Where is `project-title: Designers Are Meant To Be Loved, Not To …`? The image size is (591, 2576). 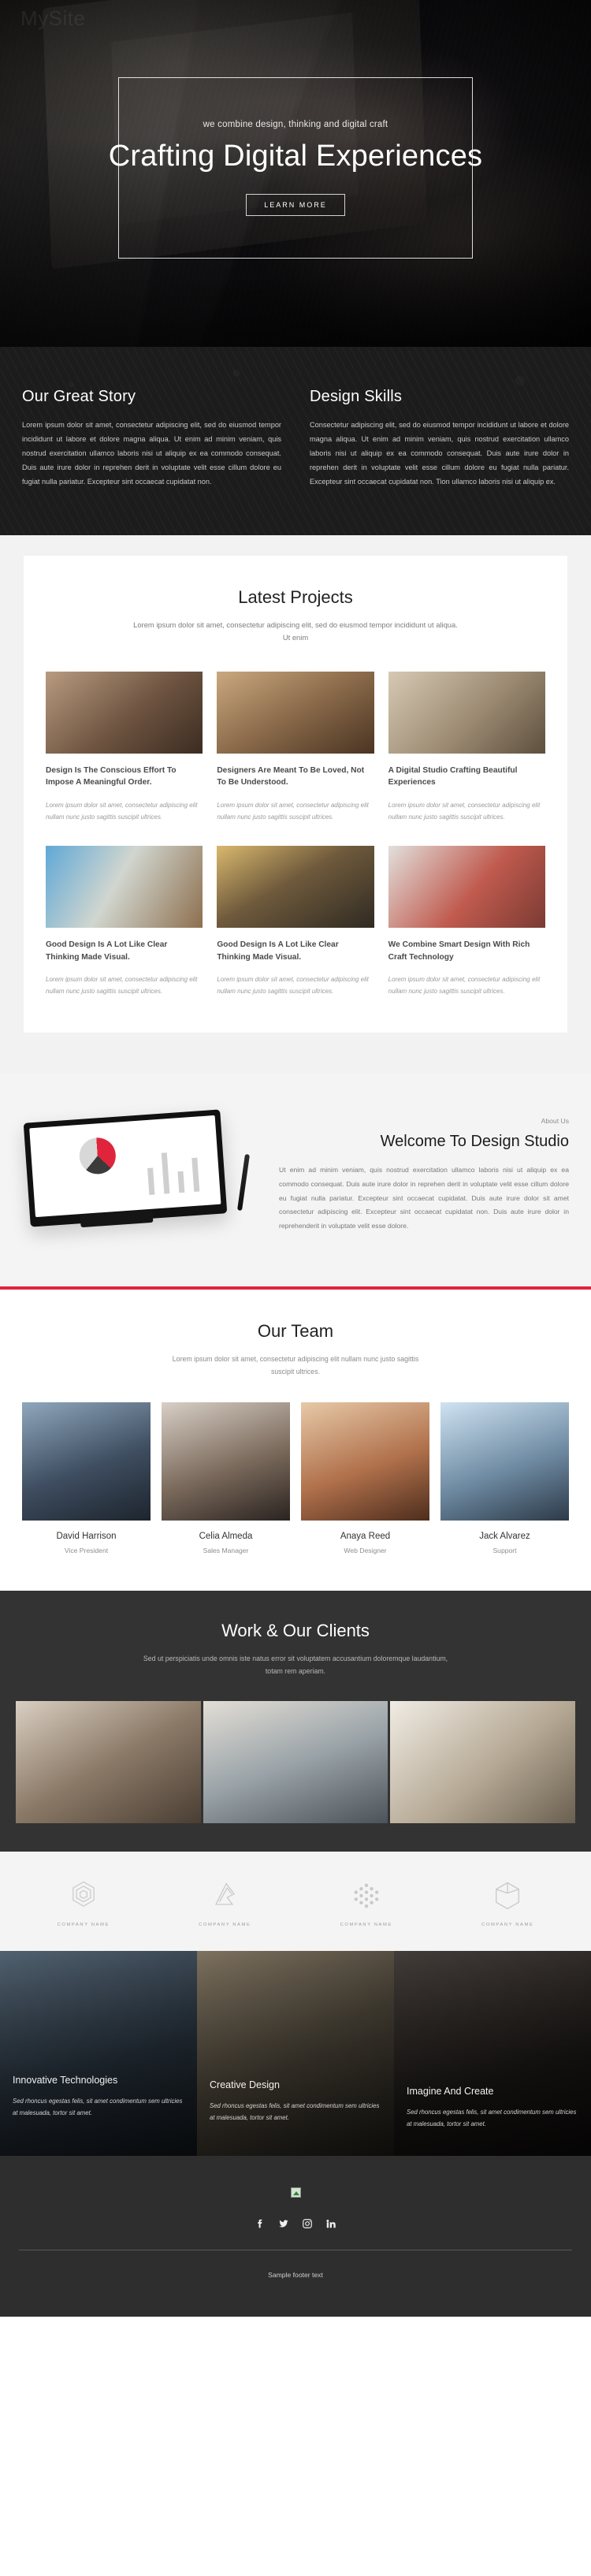 project-title: Designers Are Meant To Be Loved, Not To … is located at coordinates (291, 776).